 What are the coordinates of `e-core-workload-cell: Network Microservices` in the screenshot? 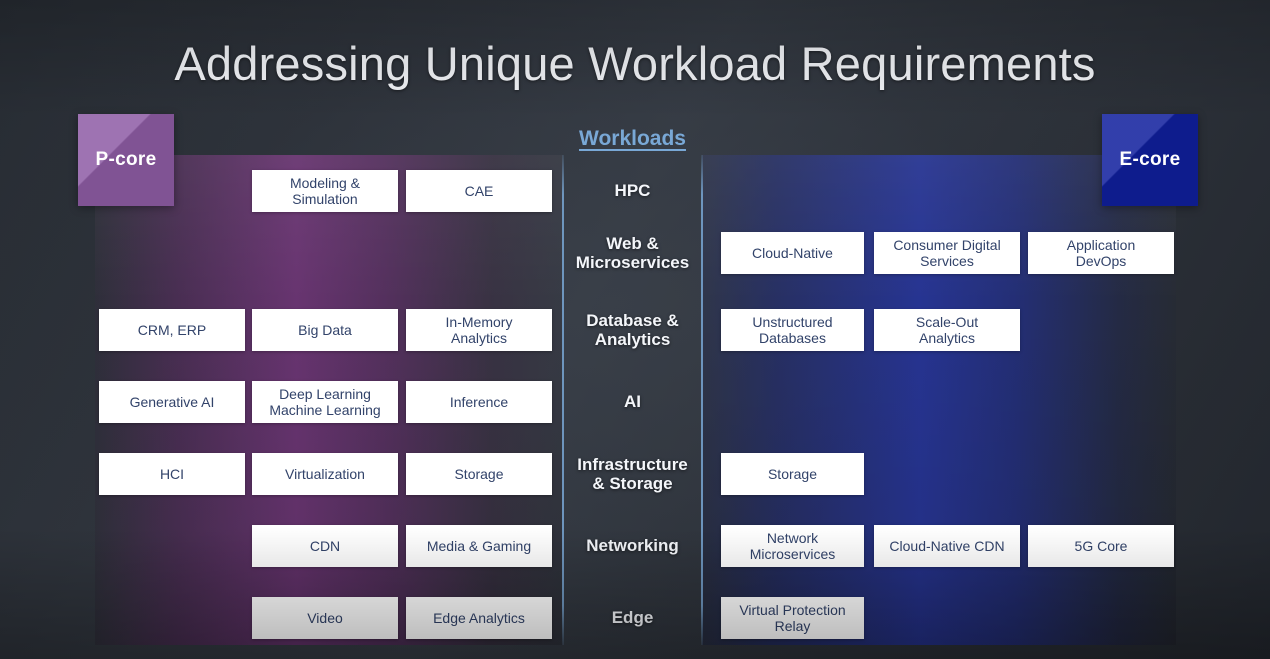 It's located at (792, 546).